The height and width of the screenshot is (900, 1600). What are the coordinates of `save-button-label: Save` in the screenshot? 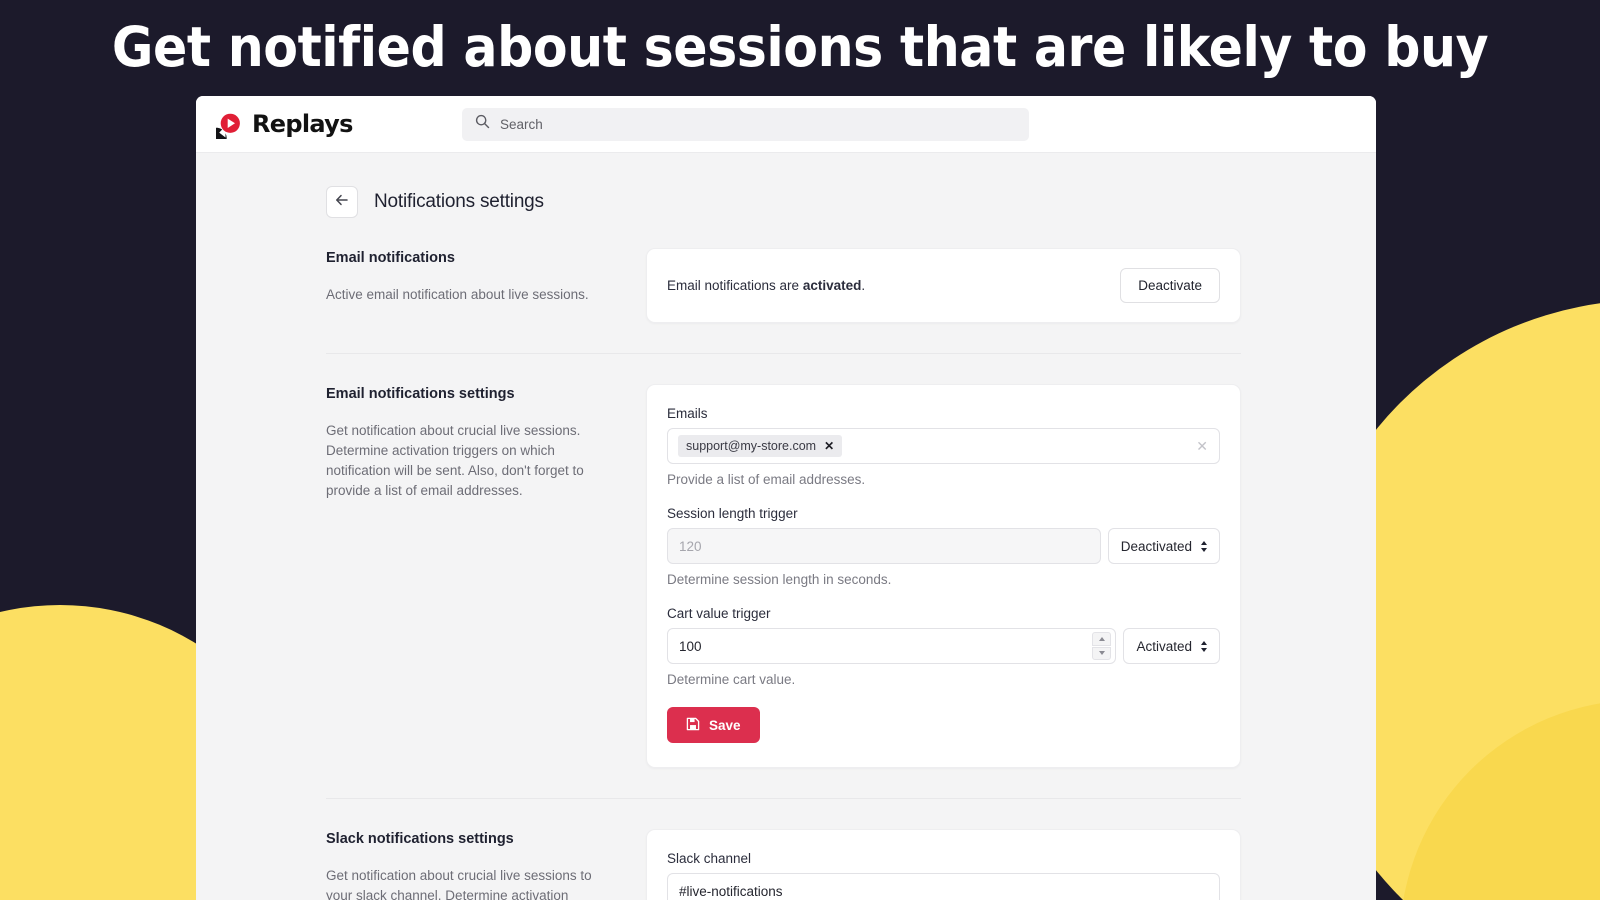 It's located at (725, 725).